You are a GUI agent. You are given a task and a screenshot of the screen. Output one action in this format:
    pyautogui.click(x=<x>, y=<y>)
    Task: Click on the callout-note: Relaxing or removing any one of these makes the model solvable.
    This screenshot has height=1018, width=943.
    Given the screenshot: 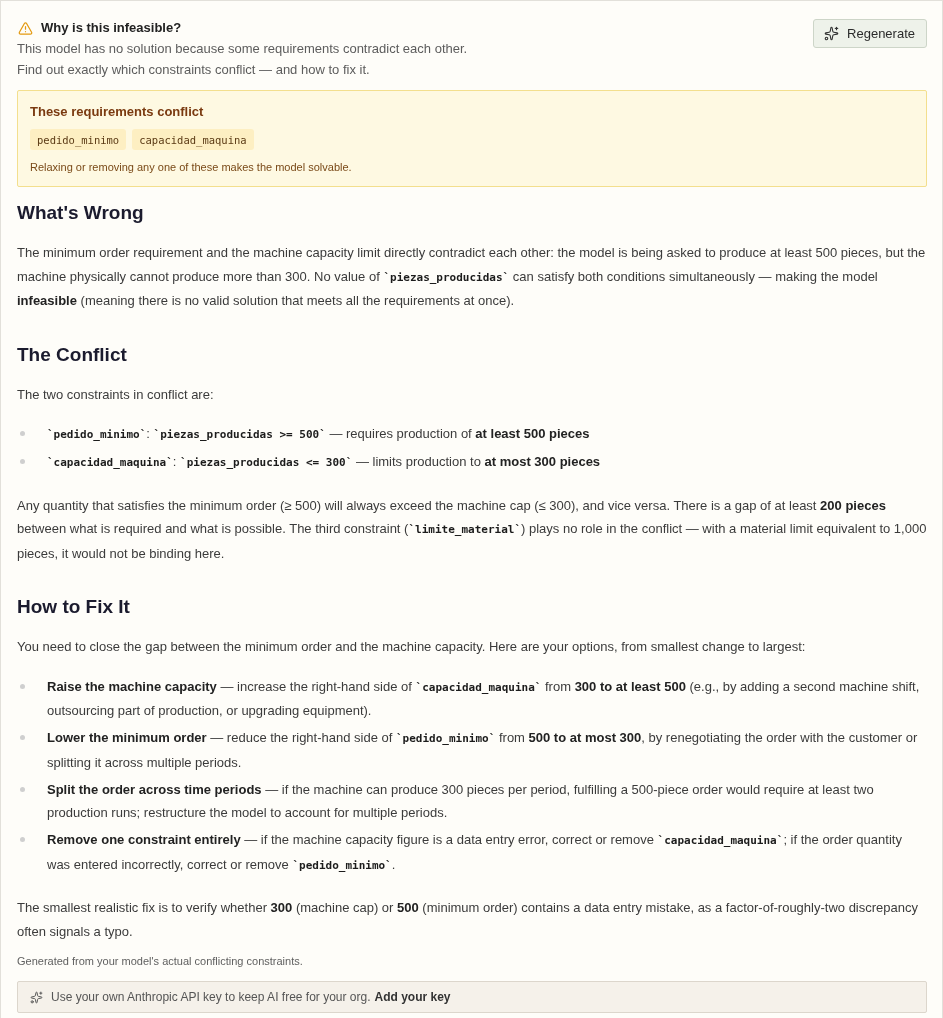 What is the action you would take?
    pyautogui.click(x=191, y=167)
    